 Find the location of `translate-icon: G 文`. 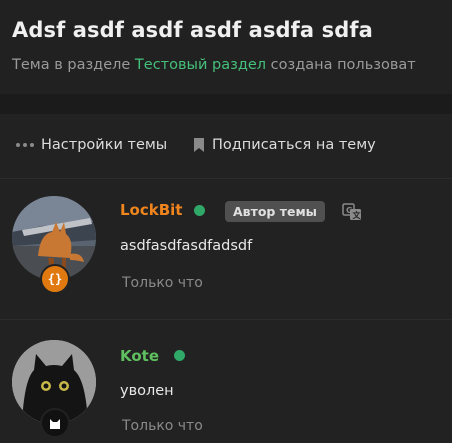

translate-icon: G 文 is located at coordinates (352, 214).